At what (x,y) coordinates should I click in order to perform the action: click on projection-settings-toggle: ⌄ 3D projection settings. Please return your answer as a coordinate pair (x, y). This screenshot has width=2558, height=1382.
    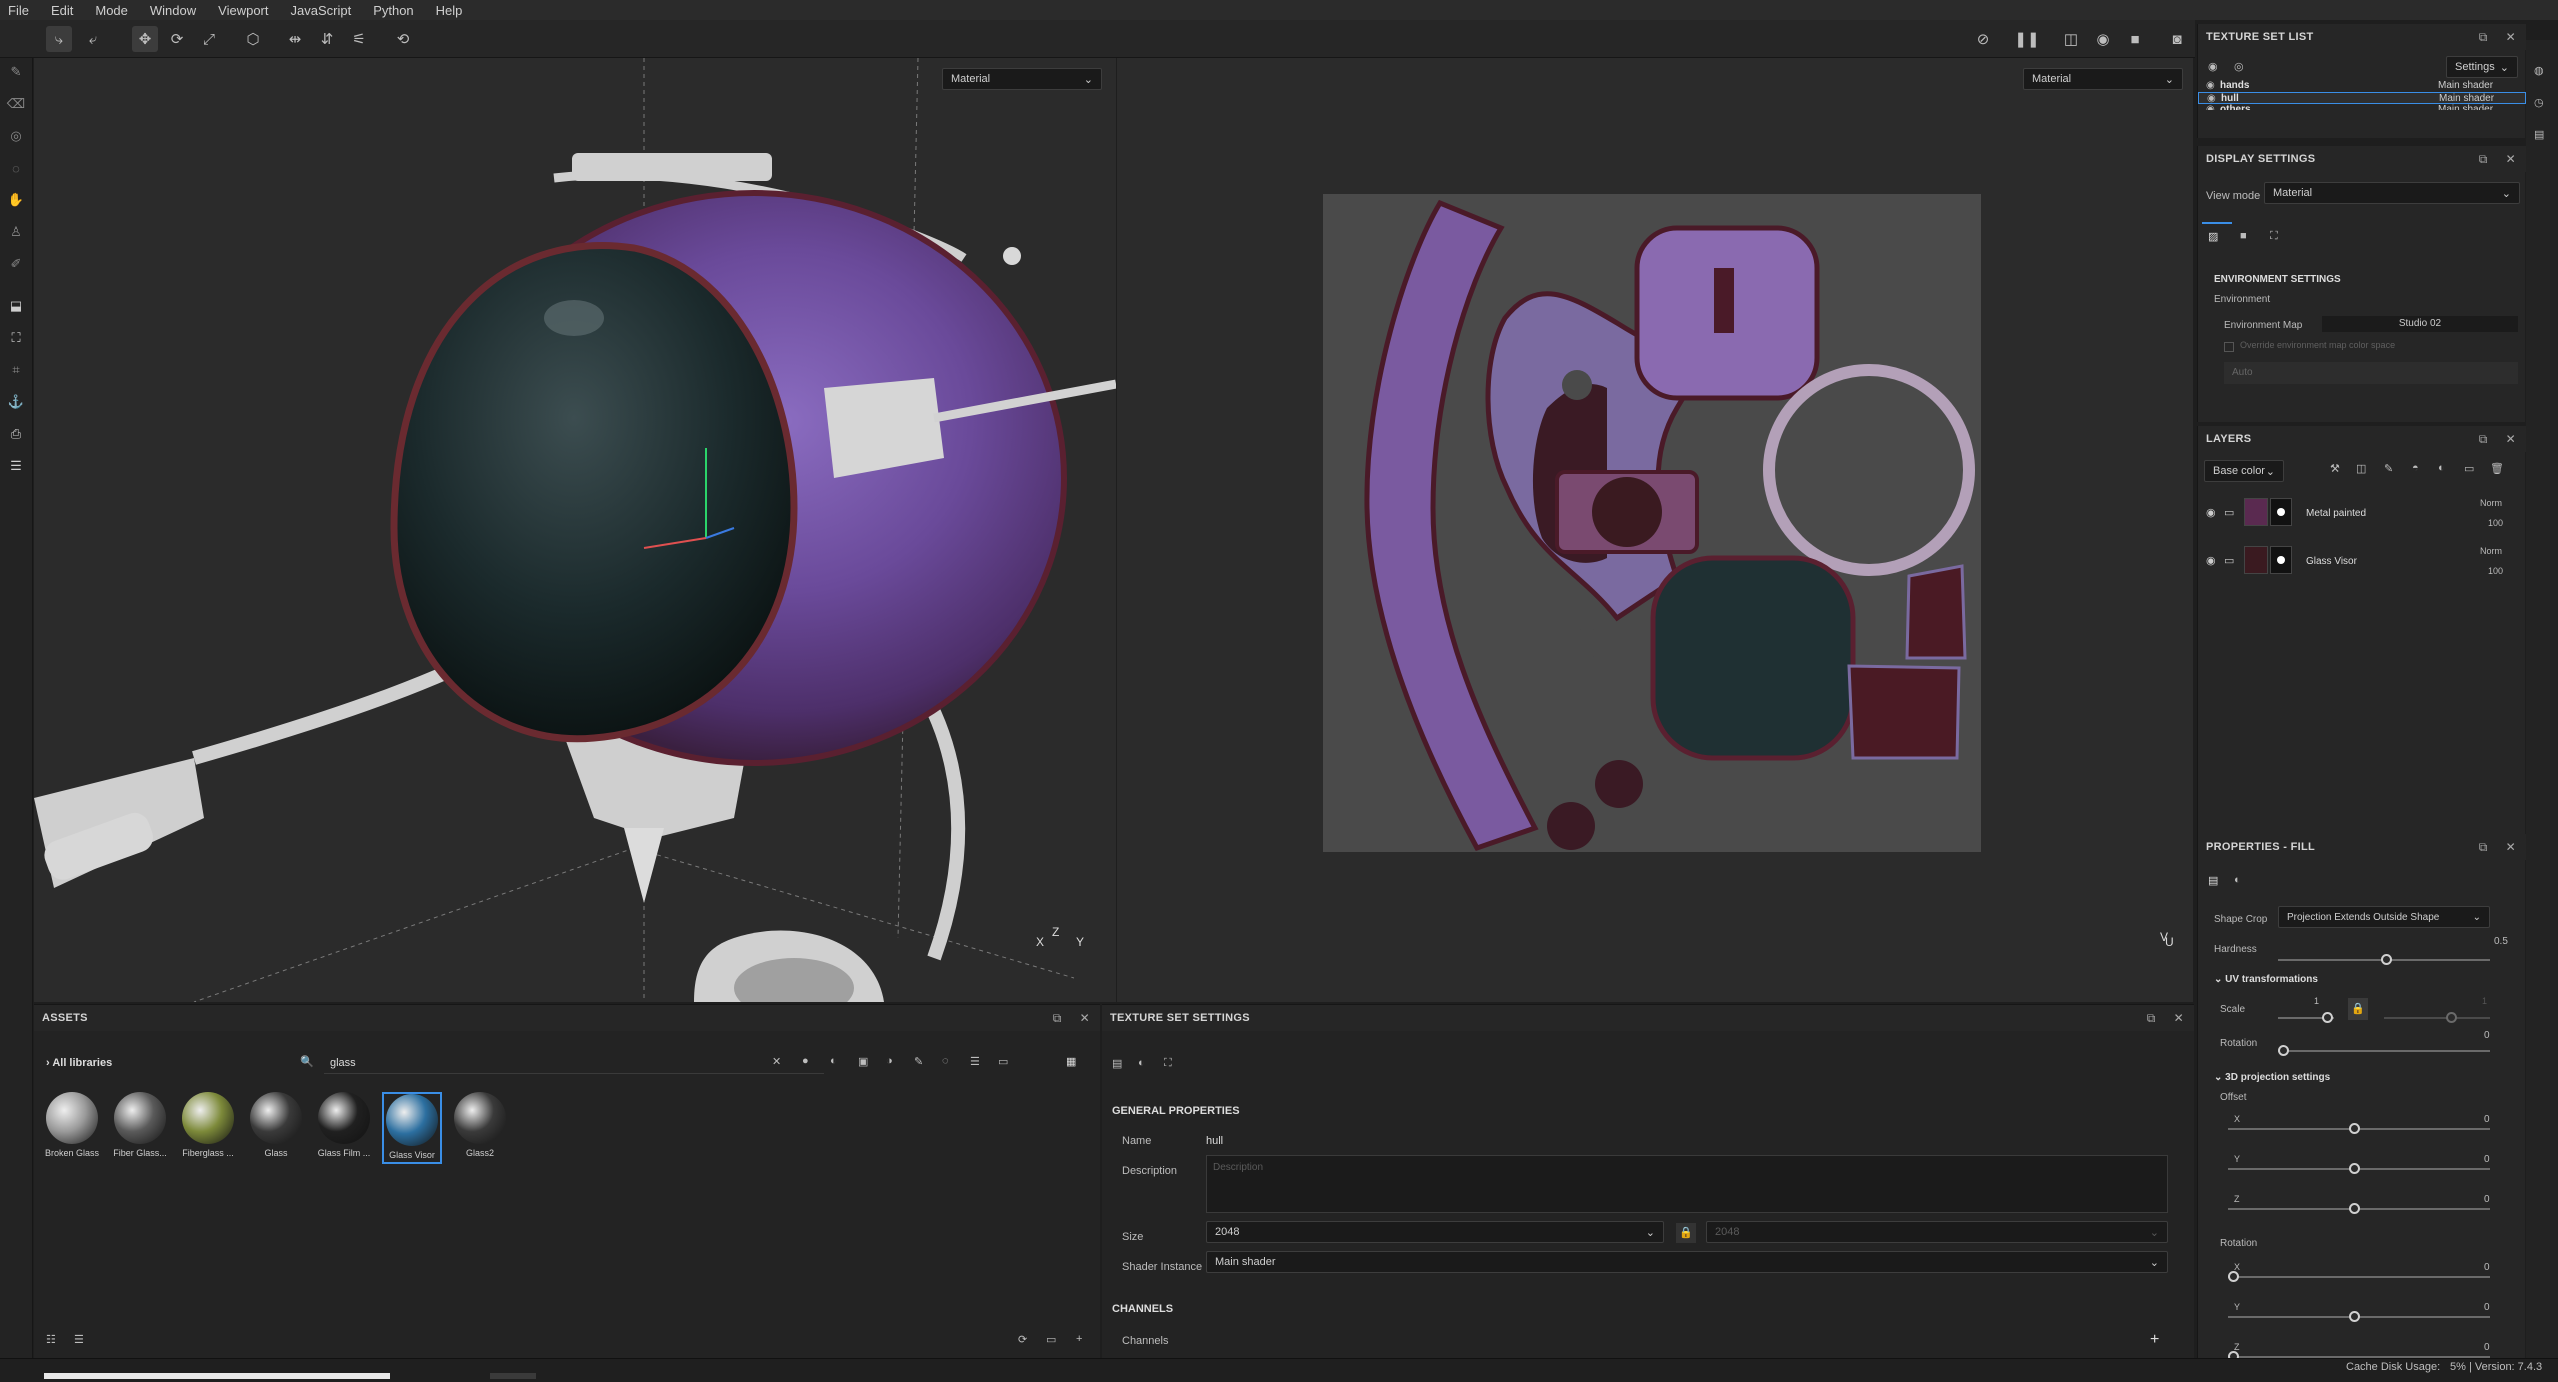
    Looking at the image, I should click on (2272, 1077).